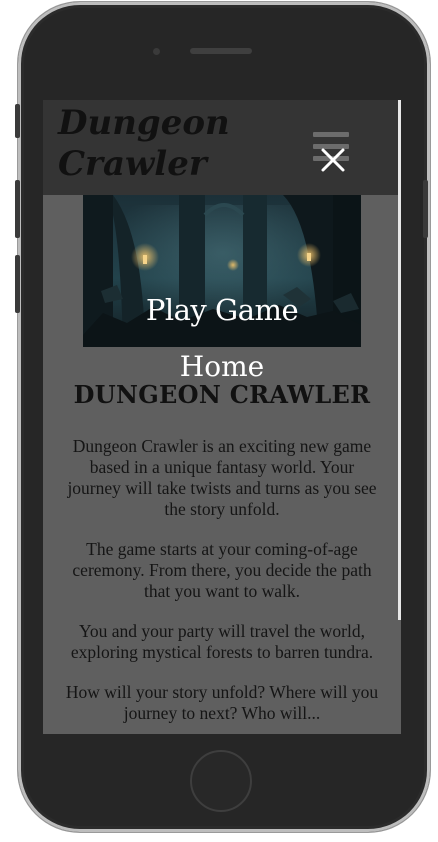  What do you see at coordinates (222, 310) in the screenshot?
I see `play-game-link: Play Game` at bounding box center [222, 310].